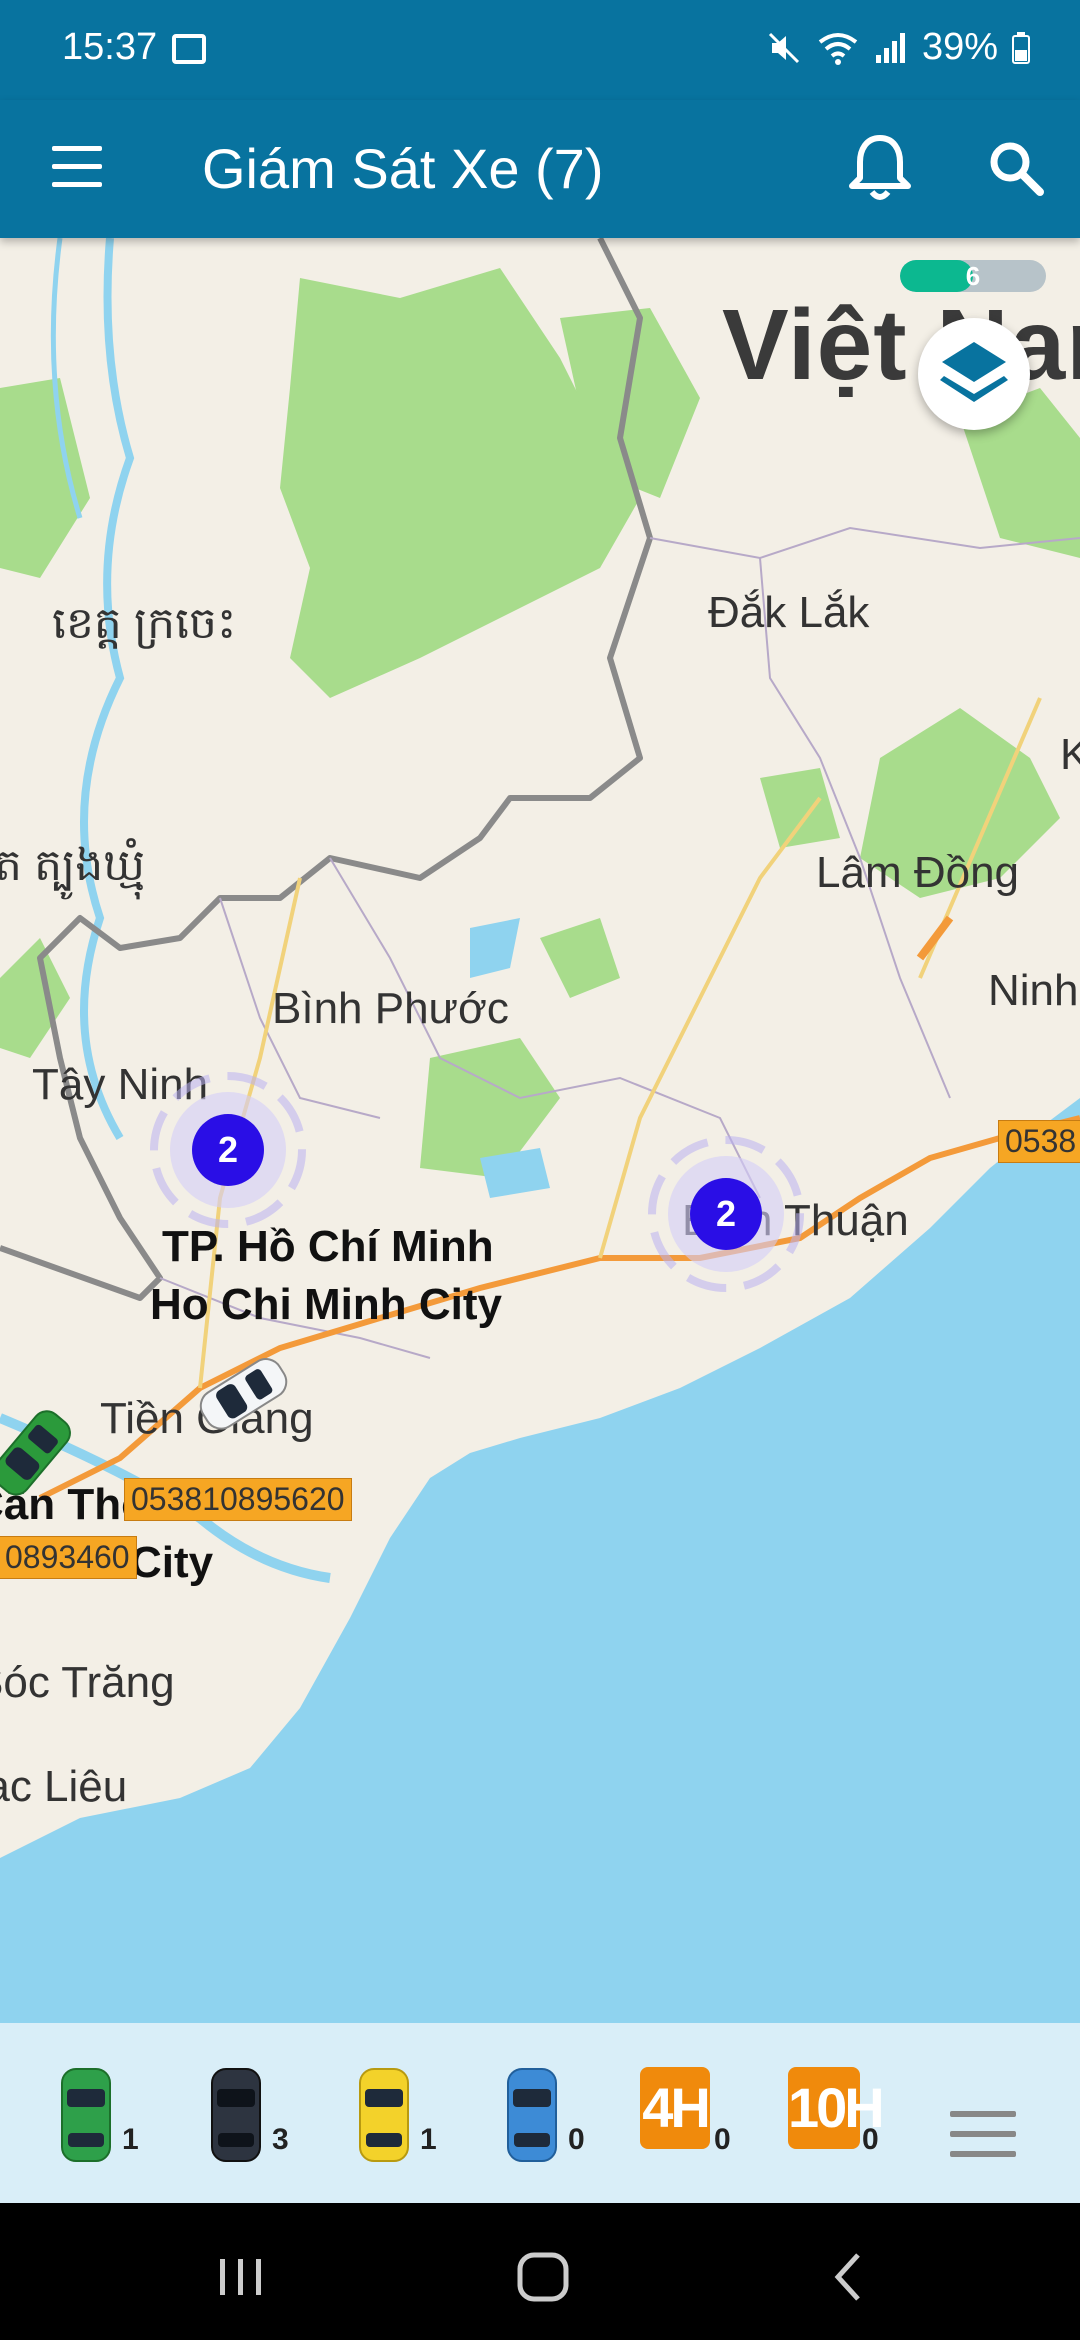 The height and width of the screenshot is (2340, 1080). What do you see at coordinates (384, 2115) in the screenshot?
I see `yellow-car-icon` at bounding box center [384, 2115].